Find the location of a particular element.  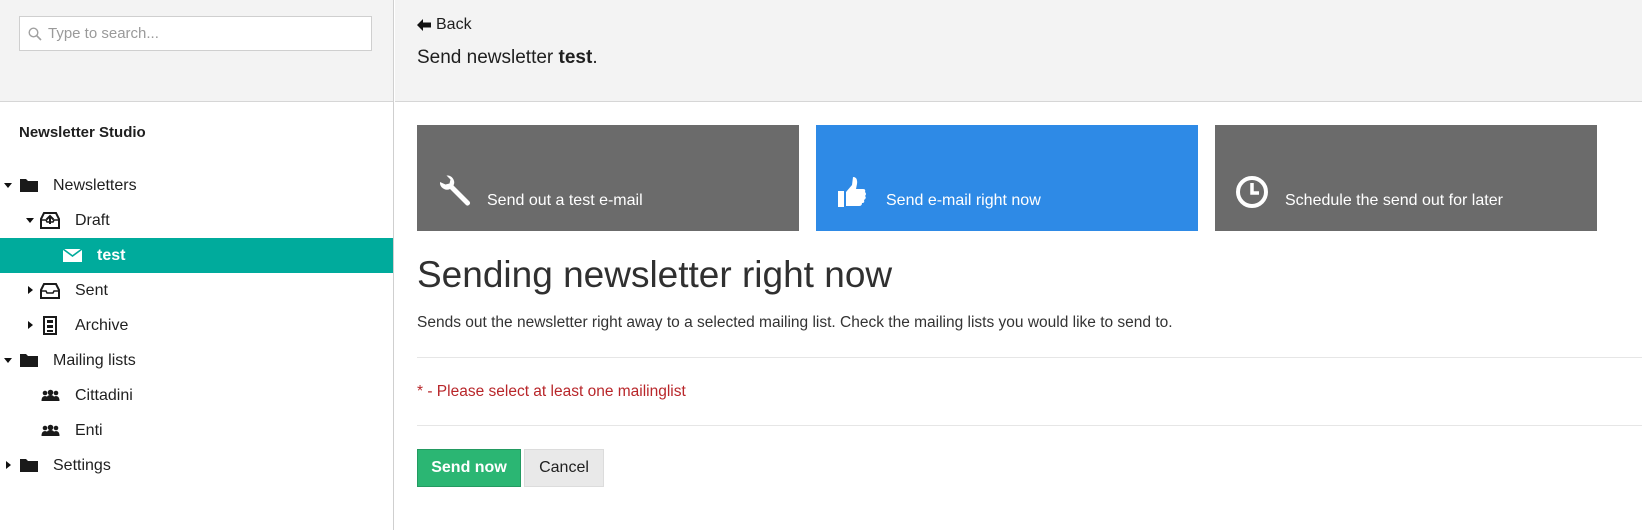

tree-item-label: Sent is located at coordinates (91, 290).